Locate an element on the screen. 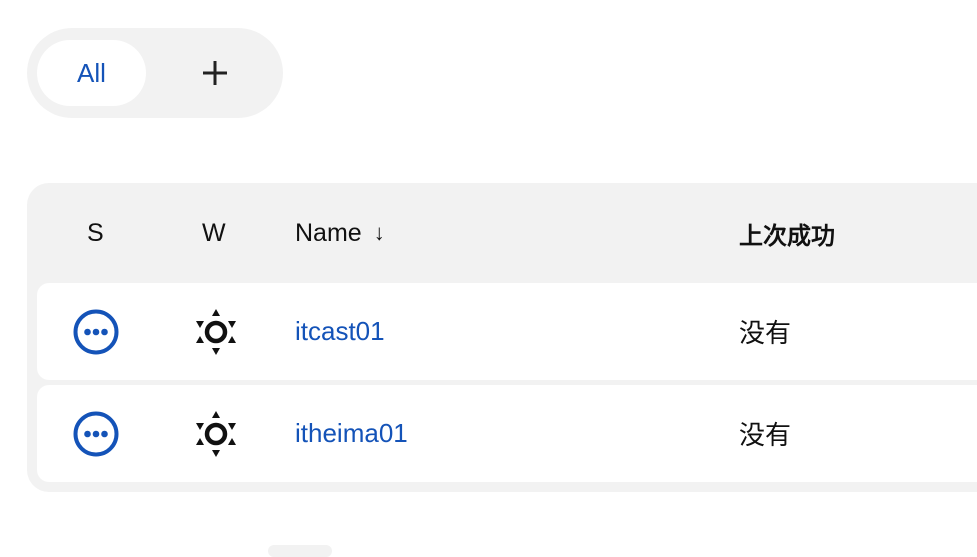 The height and width of the screenshot is (557, 977). tab-all-label: All is located at coordinates (91, 72).